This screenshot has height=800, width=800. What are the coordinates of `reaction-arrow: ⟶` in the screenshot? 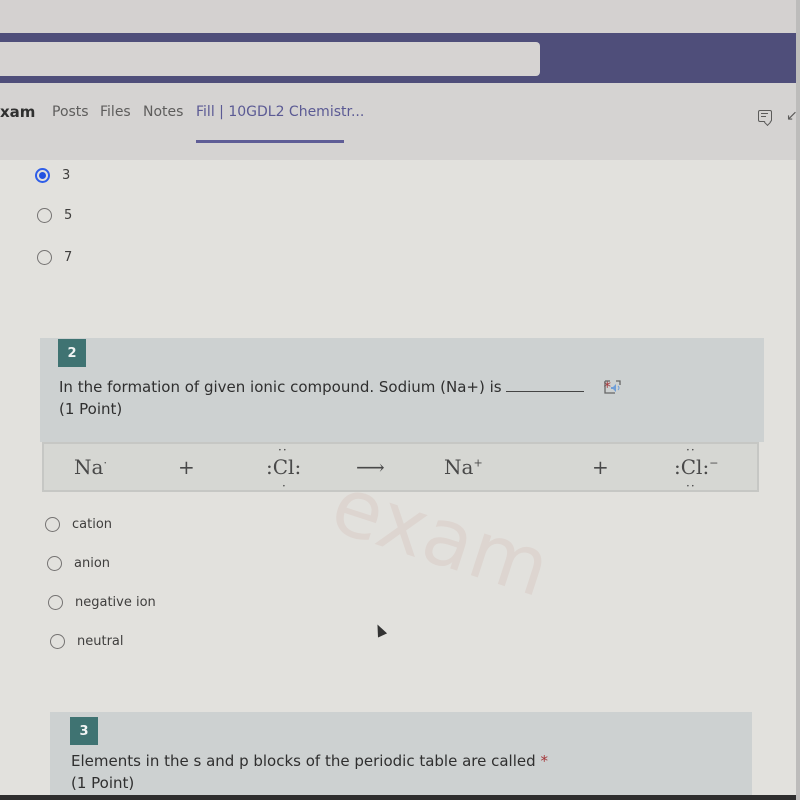 It's located at (370, 467).